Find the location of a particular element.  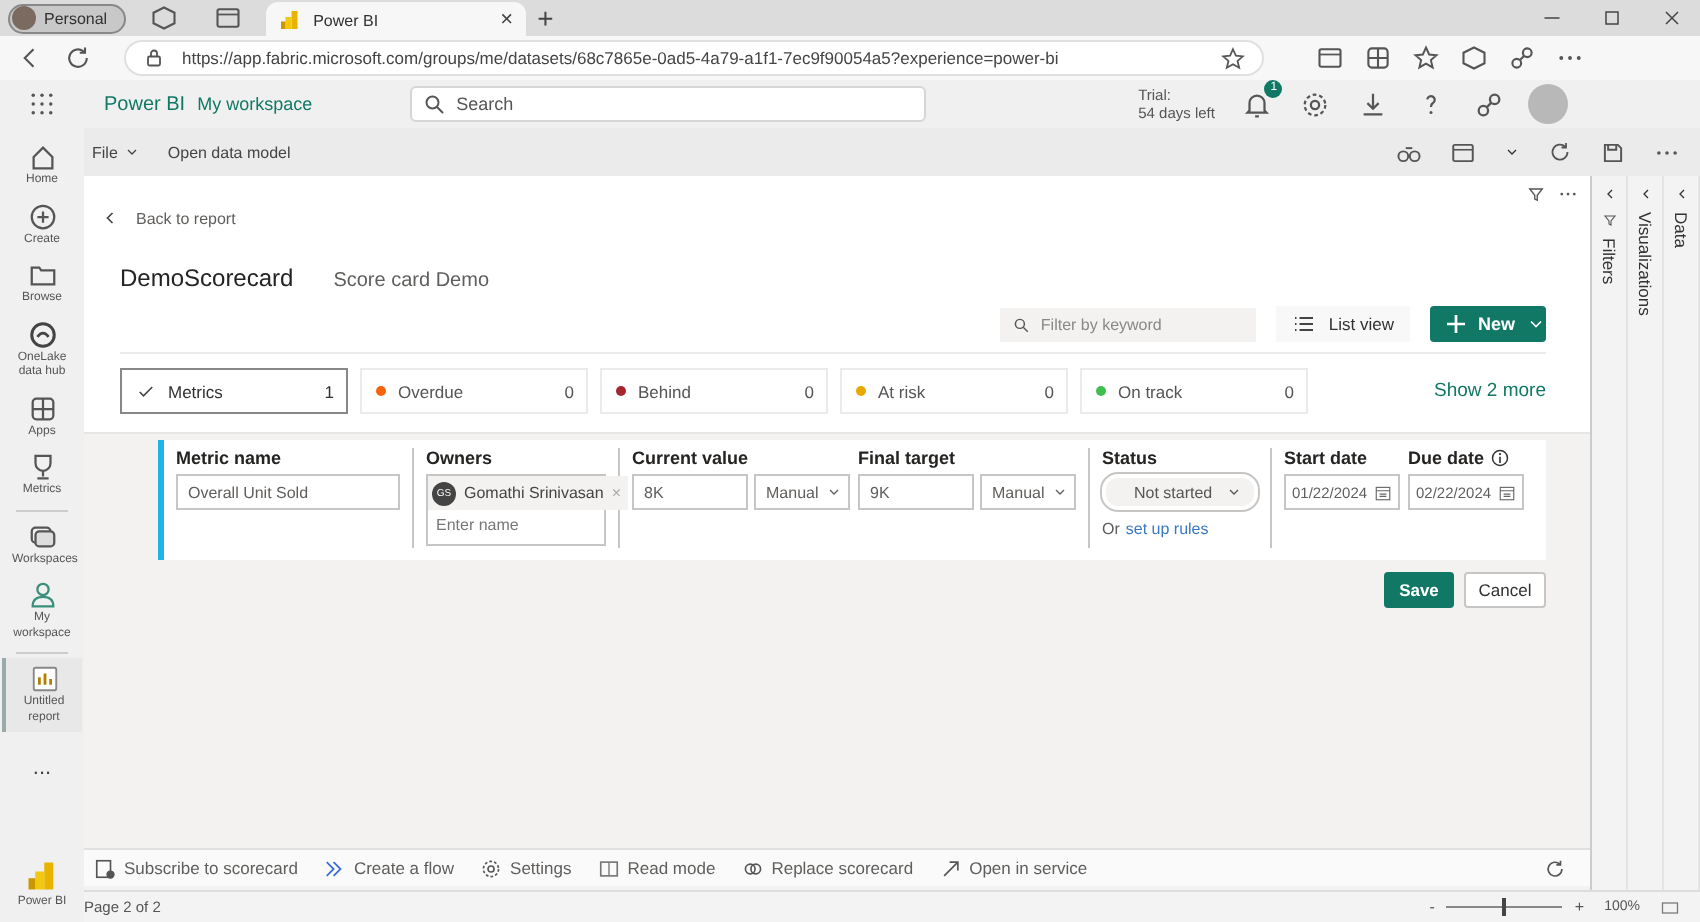

field-label: Metric name is located at coordinates (230, 458).